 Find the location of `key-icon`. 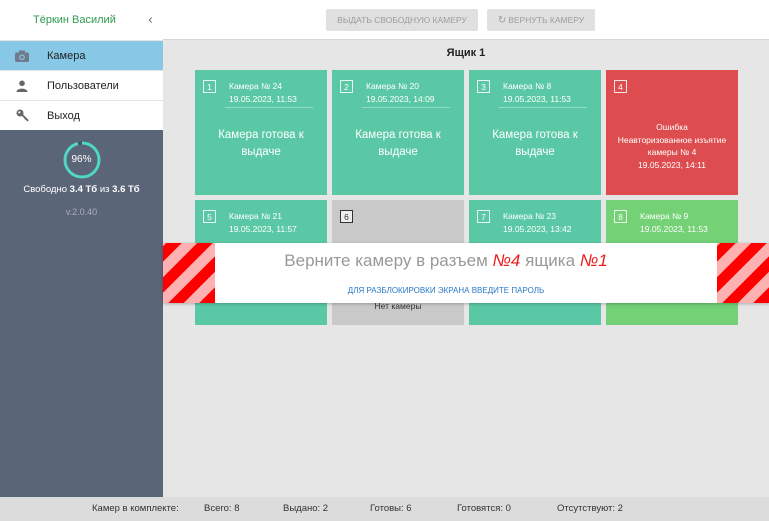

key-icon is located at coordinates (22, 115).